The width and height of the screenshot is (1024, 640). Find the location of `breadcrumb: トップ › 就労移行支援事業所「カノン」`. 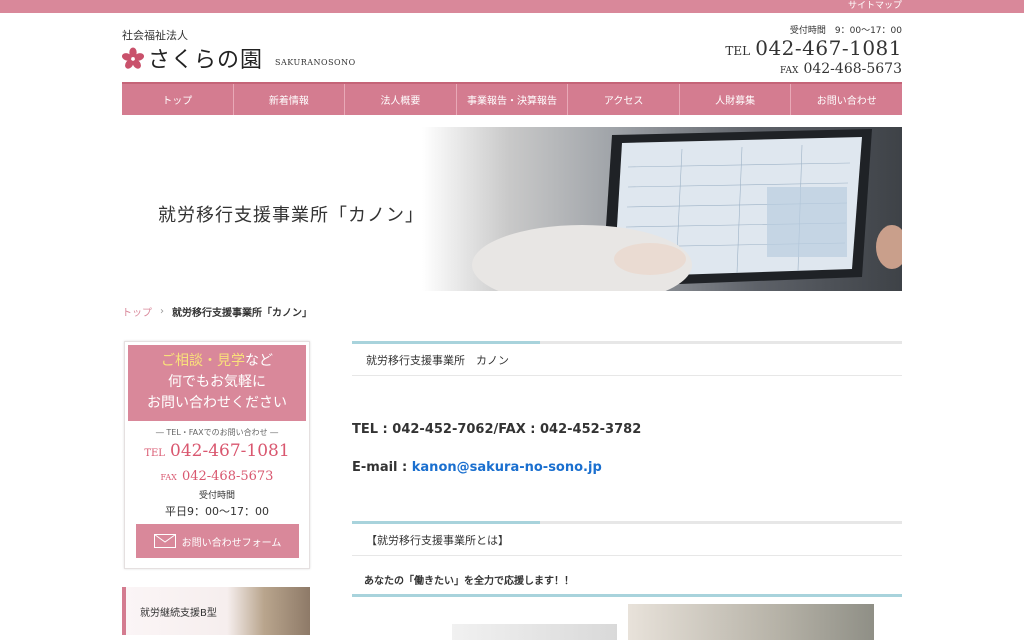

breadcrumb: トップ › 就労移行支援事業所「カノン」 is located at coordinates (217, 311).